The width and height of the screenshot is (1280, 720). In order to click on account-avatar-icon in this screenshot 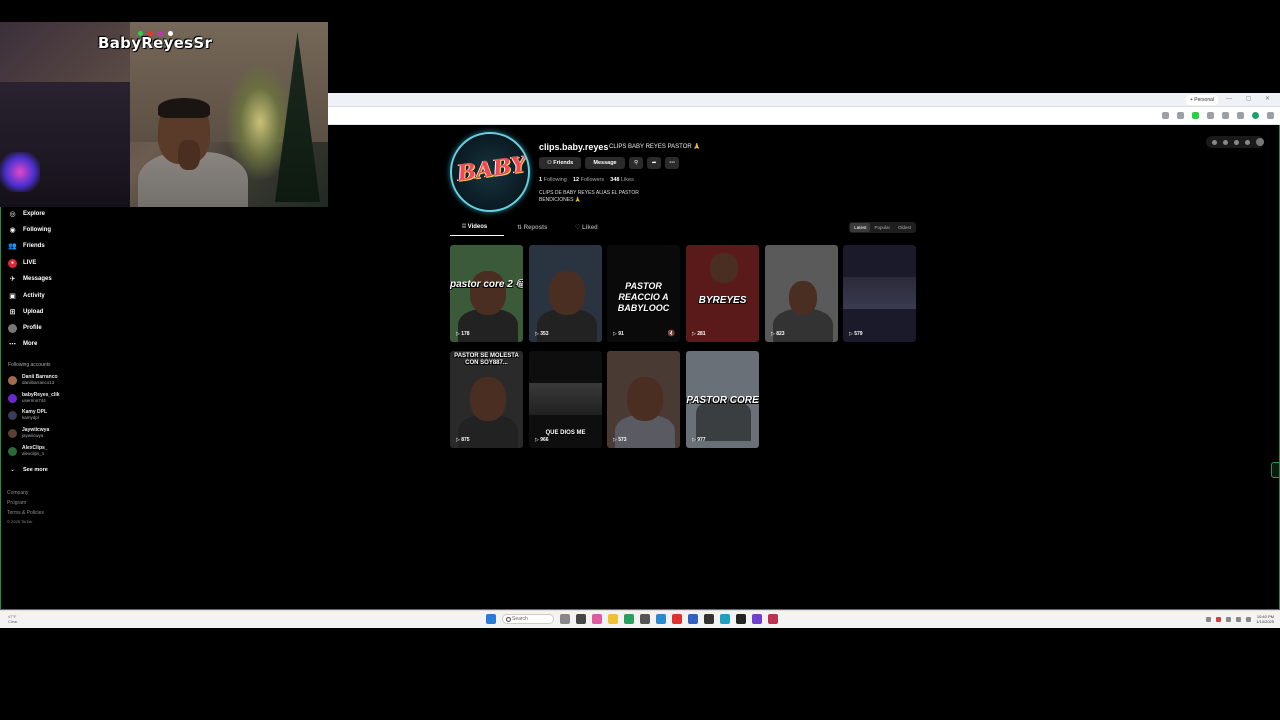, I will do `click(1255, 115)`.